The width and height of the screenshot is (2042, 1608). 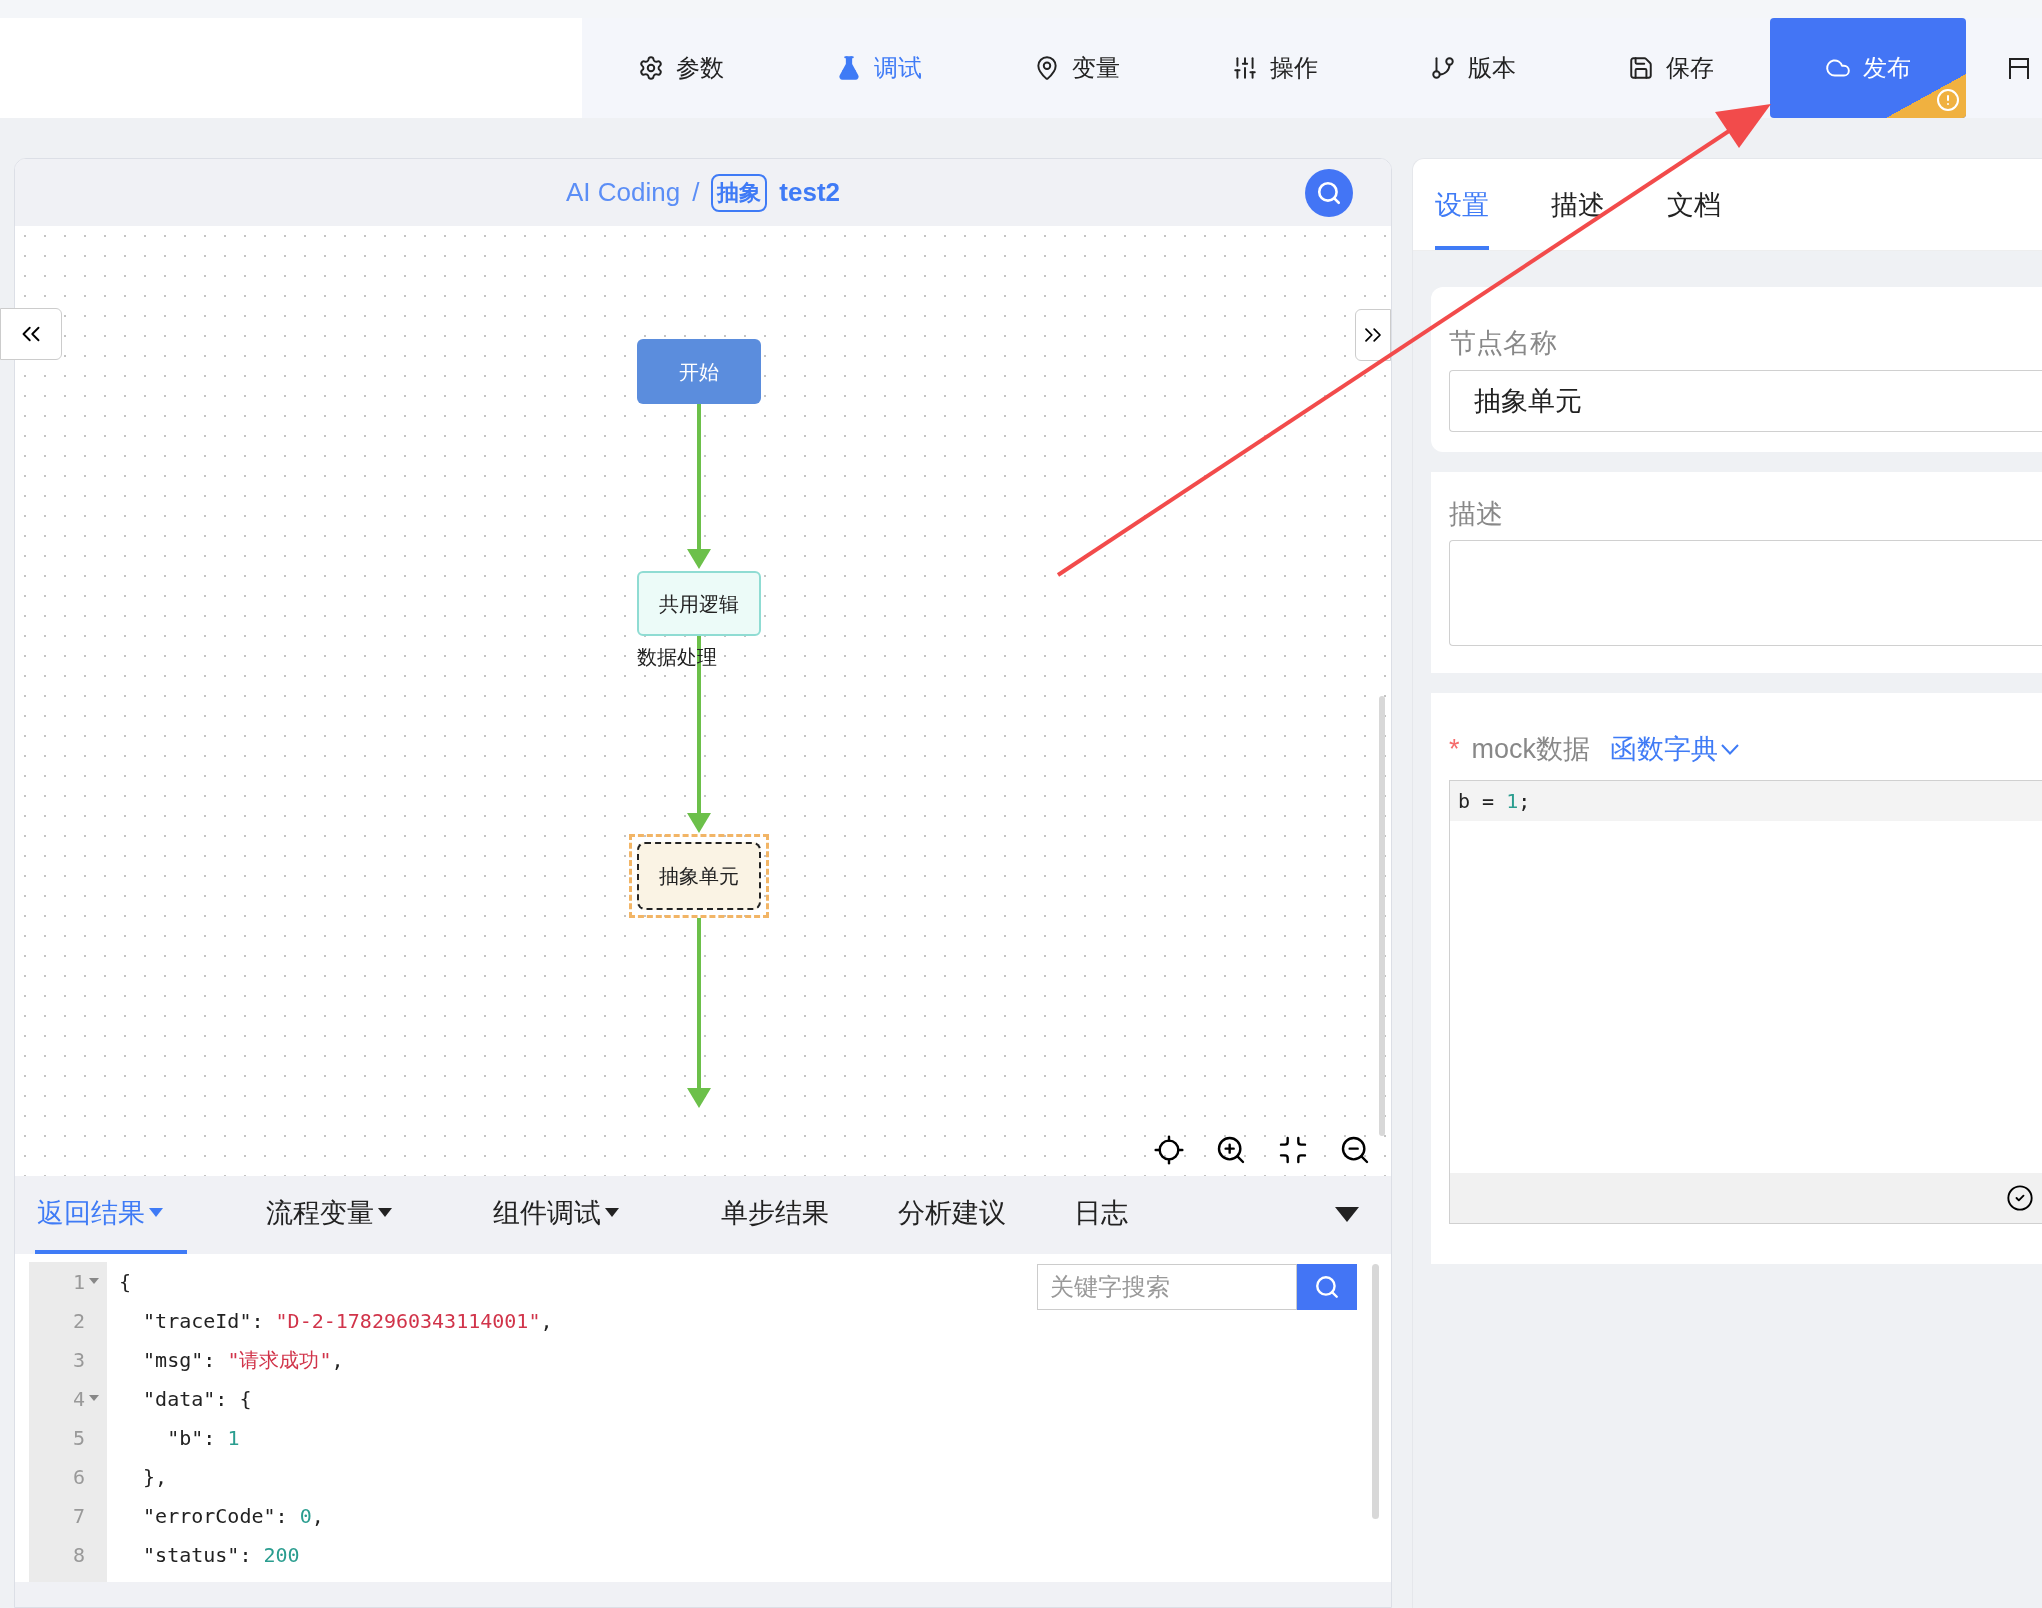 I want to click on line-number: 1, so click(x=78, y=1282).